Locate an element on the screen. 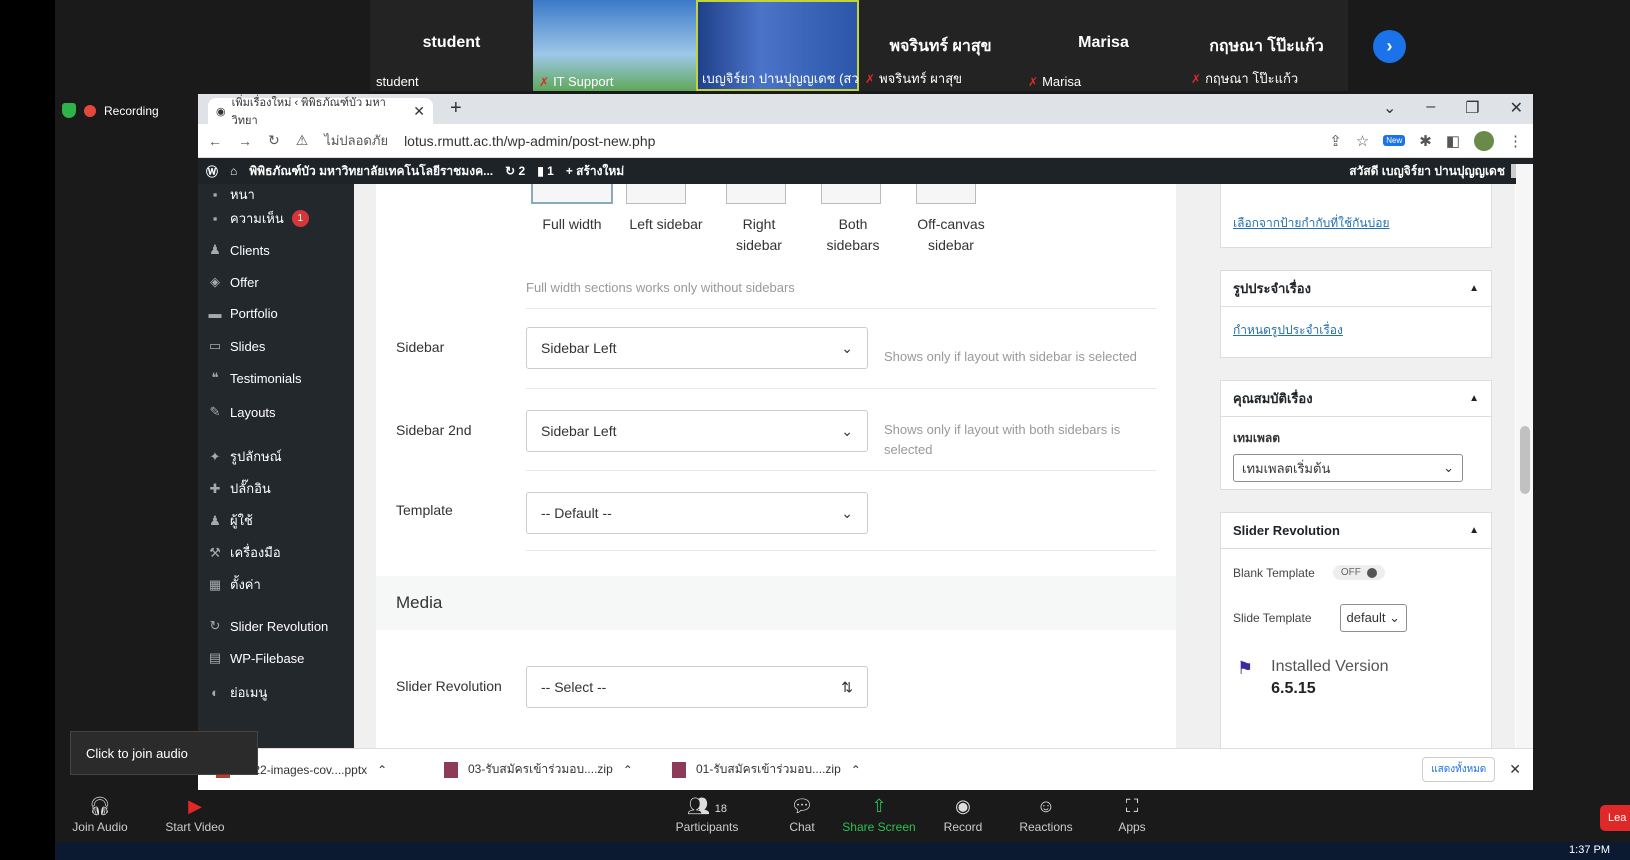 This screenshot has height=860, width=1630. participants-button: 👥︎ 18 Participants is located at coordinates (707, 815).